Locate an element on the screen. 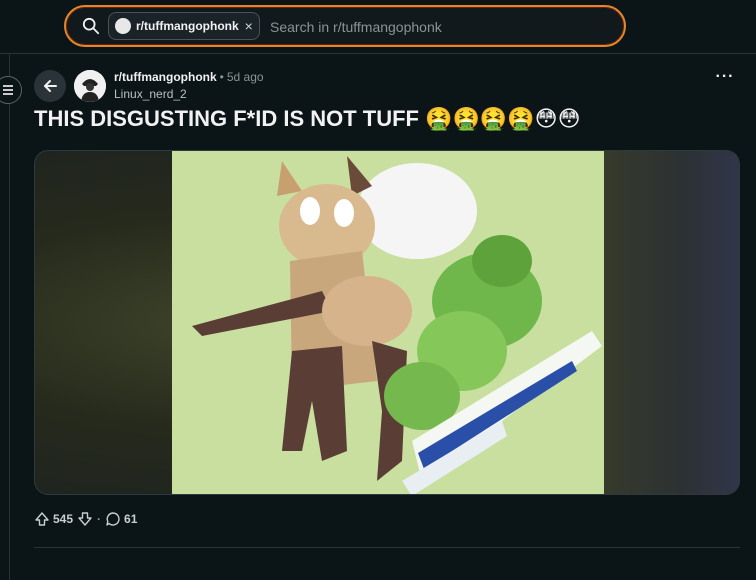 The height and width of the screenshot is (580, 756). arrow-left-icon is located at coordinates (50, 86).